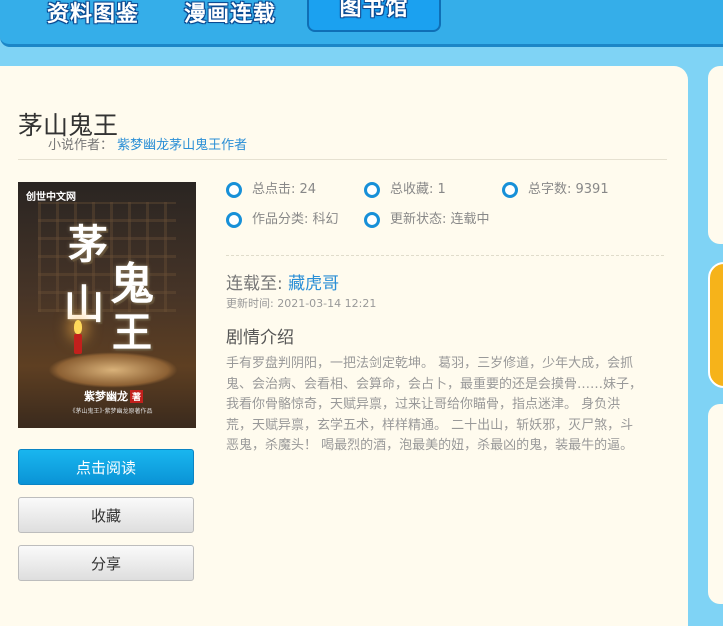  What do you see at coordinates (301, 303) in the screenshot?
I see `update-time: 更新时间: 2021-03-14 12:21` at bounding box center [301, 303].